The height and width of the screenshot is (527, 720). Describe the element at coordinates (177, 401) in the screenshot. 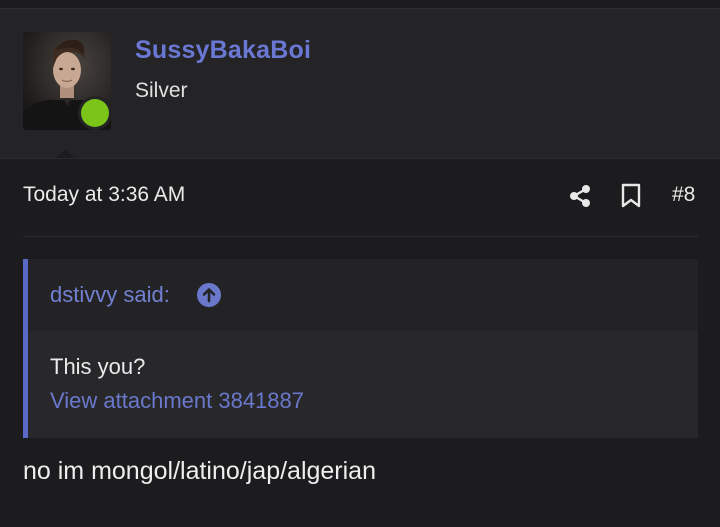

I see `attachment-link: View attachment 3841887` at that location.